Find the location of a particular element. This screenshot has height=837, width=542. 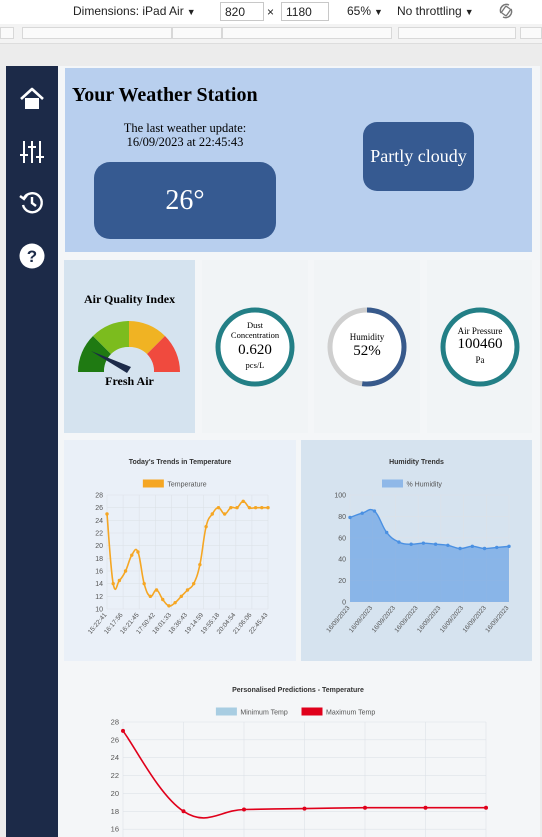

dust-label: Dust Concentration is located at coordinates (255, 330).